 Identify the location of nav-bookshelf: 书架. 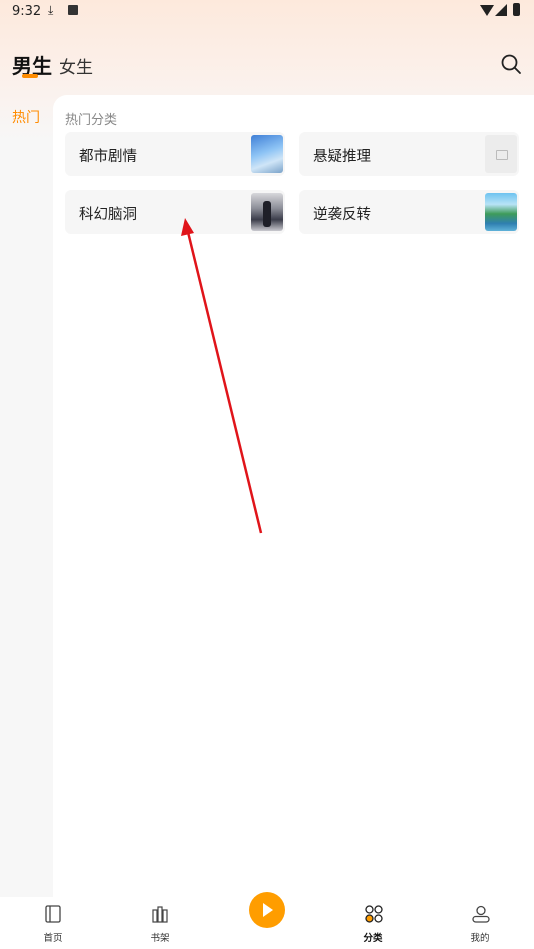
(160, 923).